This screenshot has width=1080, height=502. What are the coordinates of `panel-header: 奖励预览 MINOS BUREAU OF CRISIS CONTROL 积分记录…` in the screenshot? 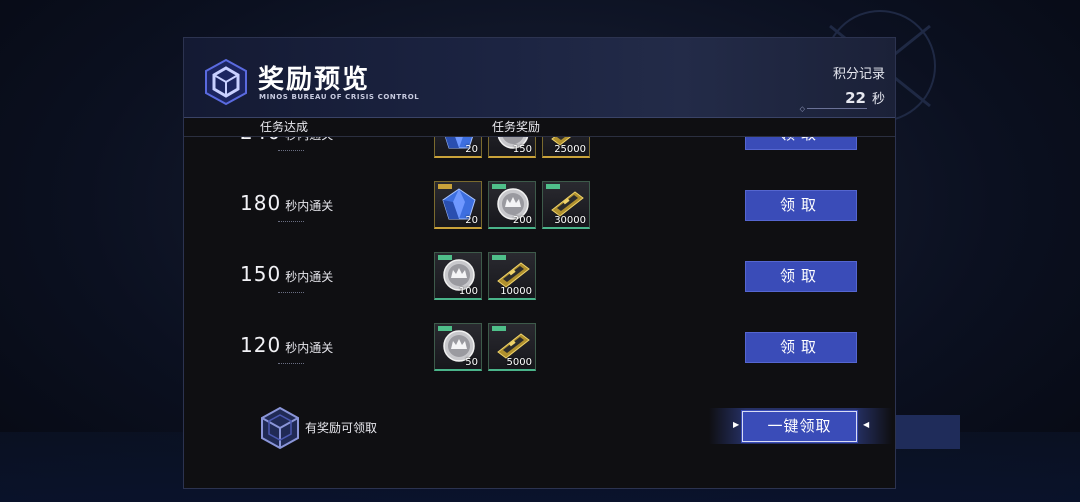 It's located at (539, 78).